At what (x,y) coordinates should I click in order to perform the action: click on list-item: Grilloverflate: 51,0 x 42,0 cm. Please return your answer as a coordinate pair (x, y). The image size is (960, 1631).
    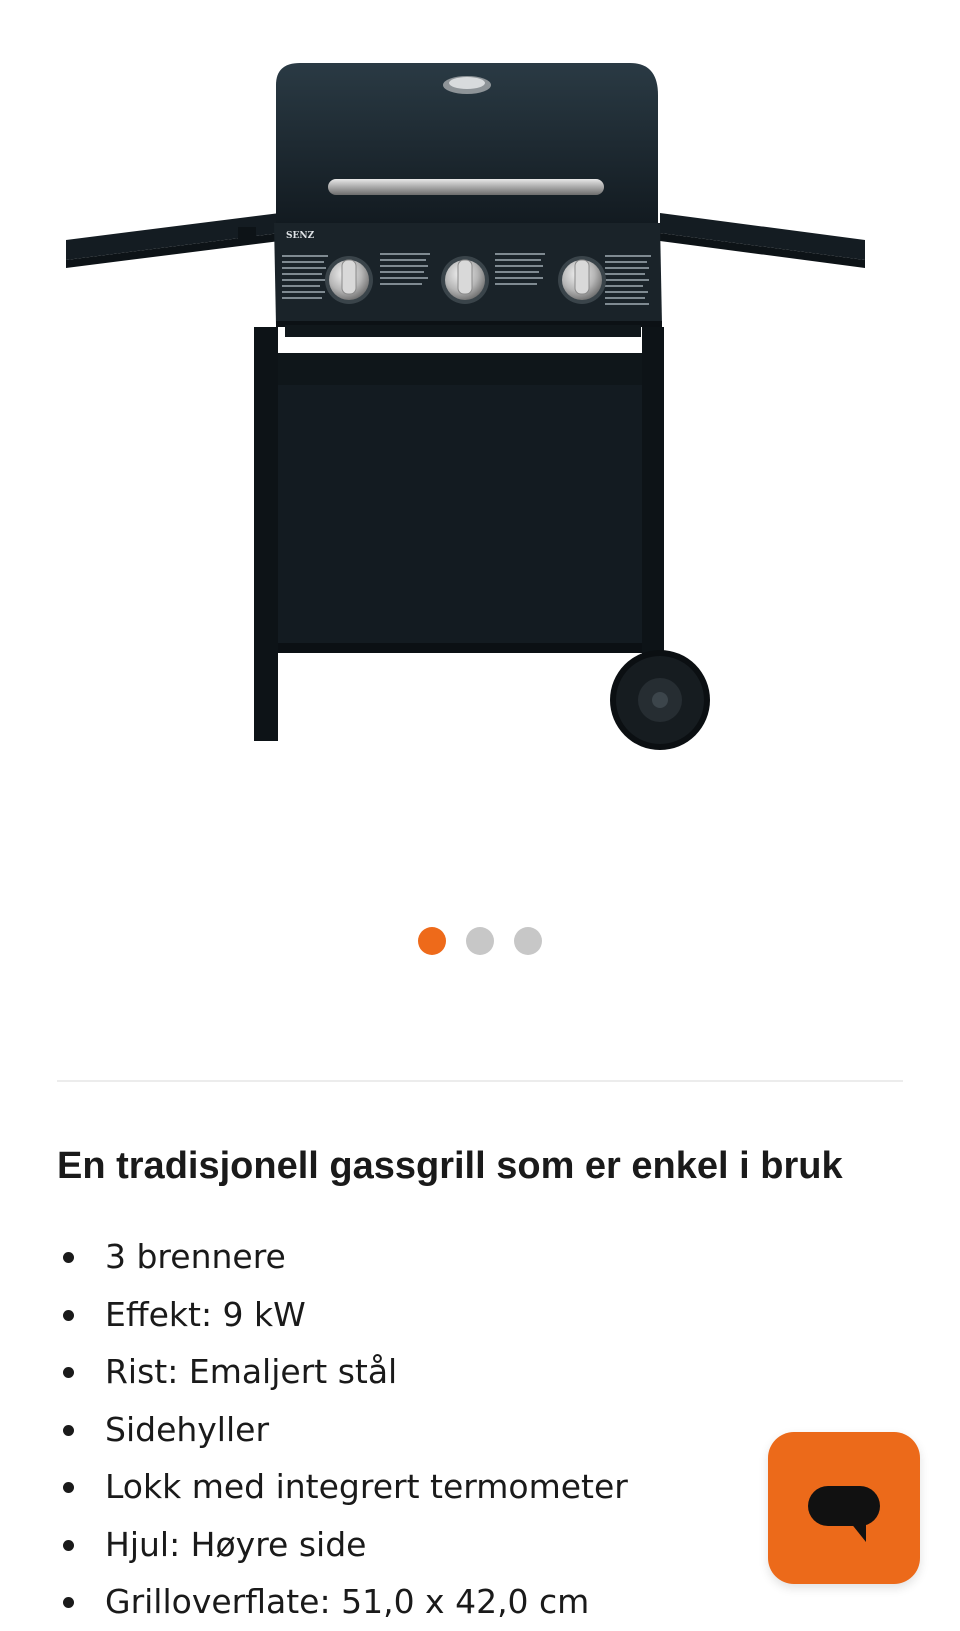
    Looking at the image, I should click on (342, 1602).